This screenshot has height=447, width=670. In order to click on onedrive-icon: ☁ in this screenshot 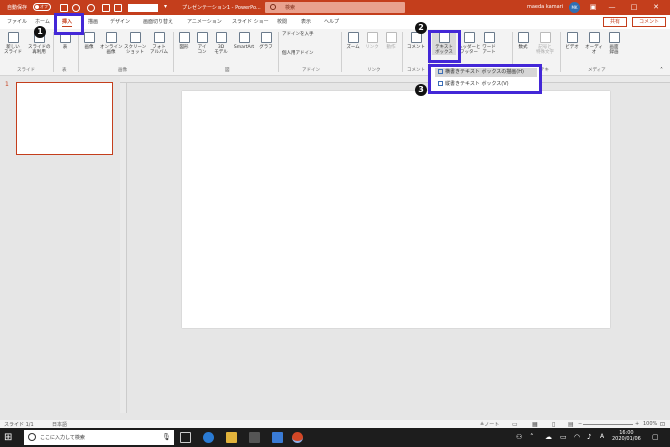, I will do `click(548, 437)`.